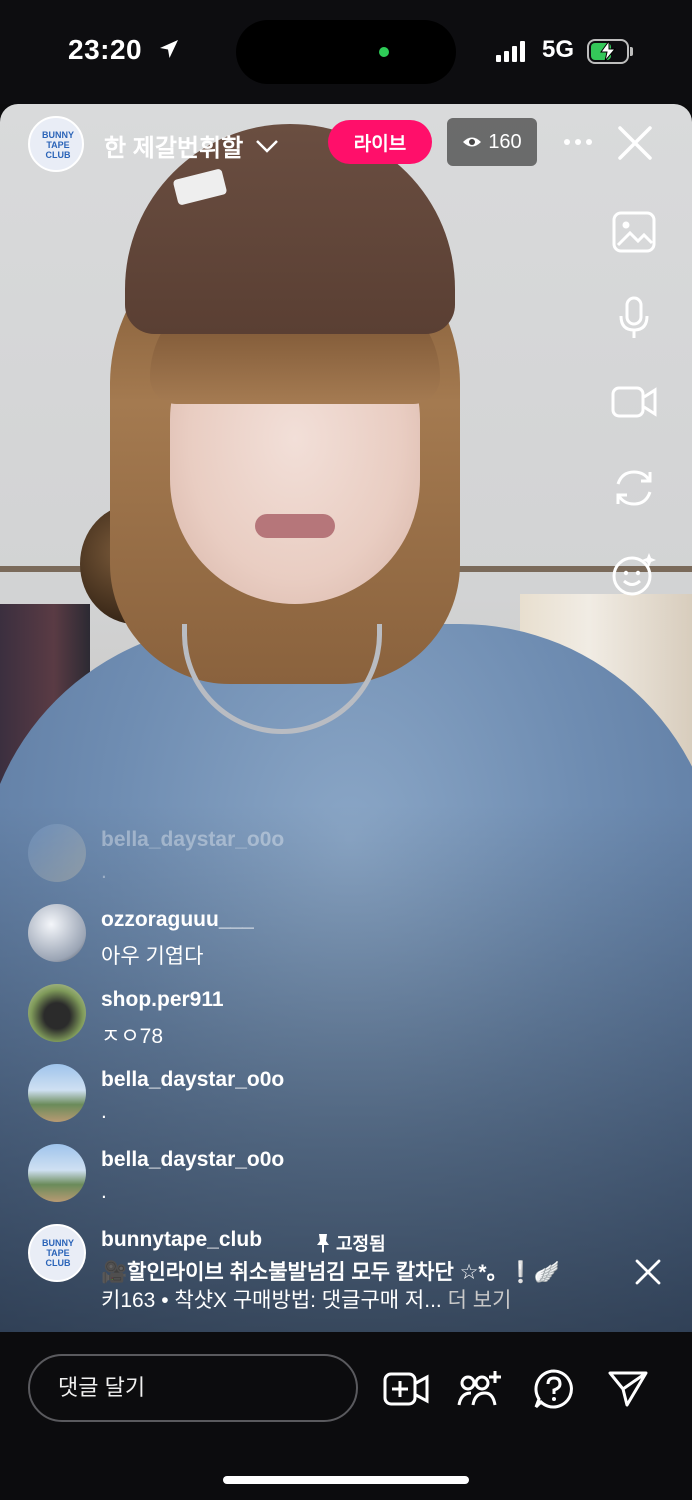 The height and width of the screenshot is (1500, 692). I want to click on microphone-icon, so click(634, 317).